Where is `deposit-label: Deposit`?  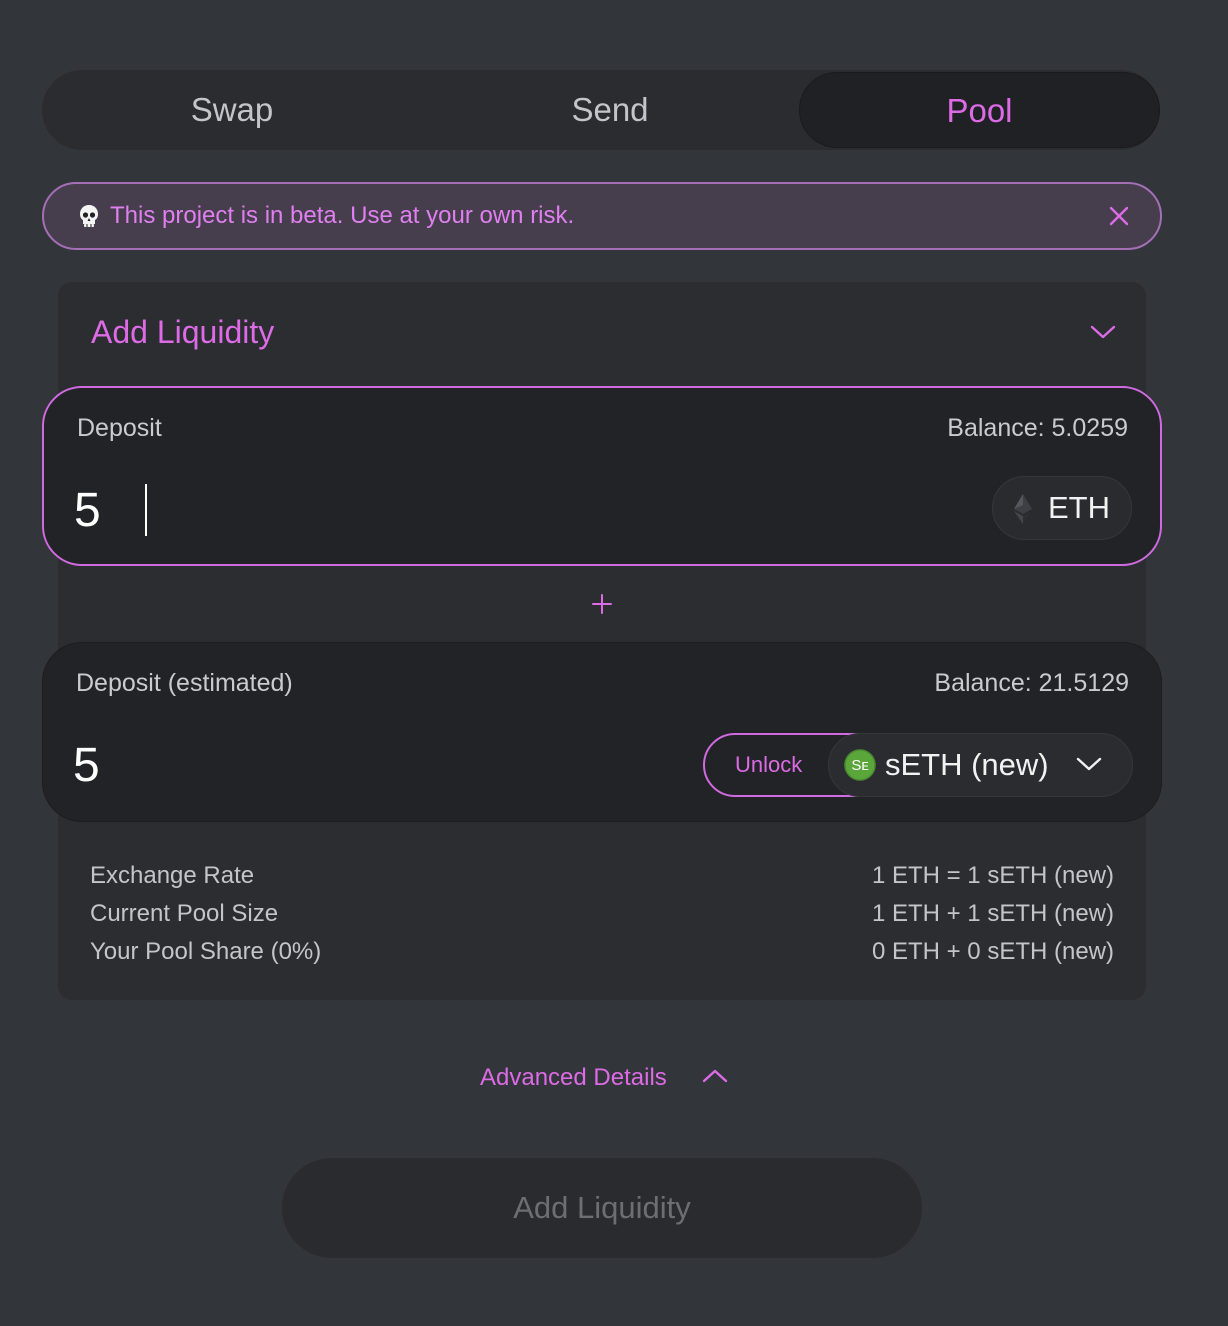
deposit-label: Deposit is located at coordinates (119, 428).